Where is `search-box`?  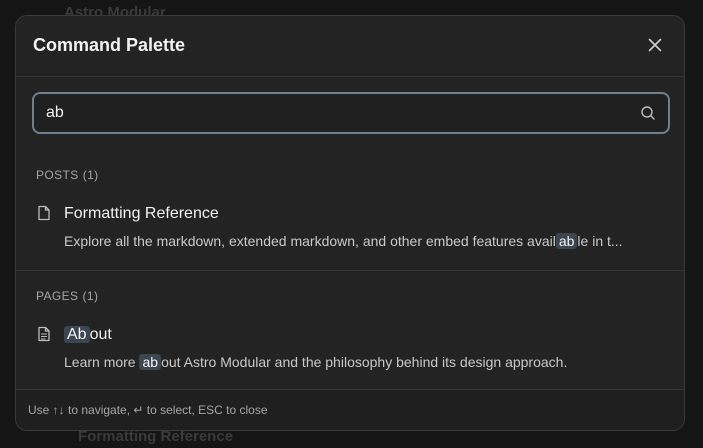
search-box is located at coordinates (351, 113).